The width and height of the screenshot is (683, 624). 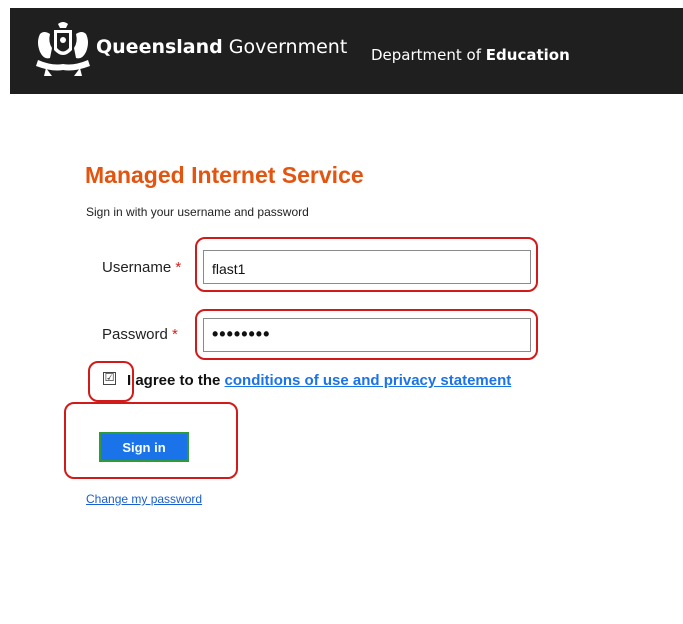 I want to click on department-name: Department of Education, so click(x=470, y=55).